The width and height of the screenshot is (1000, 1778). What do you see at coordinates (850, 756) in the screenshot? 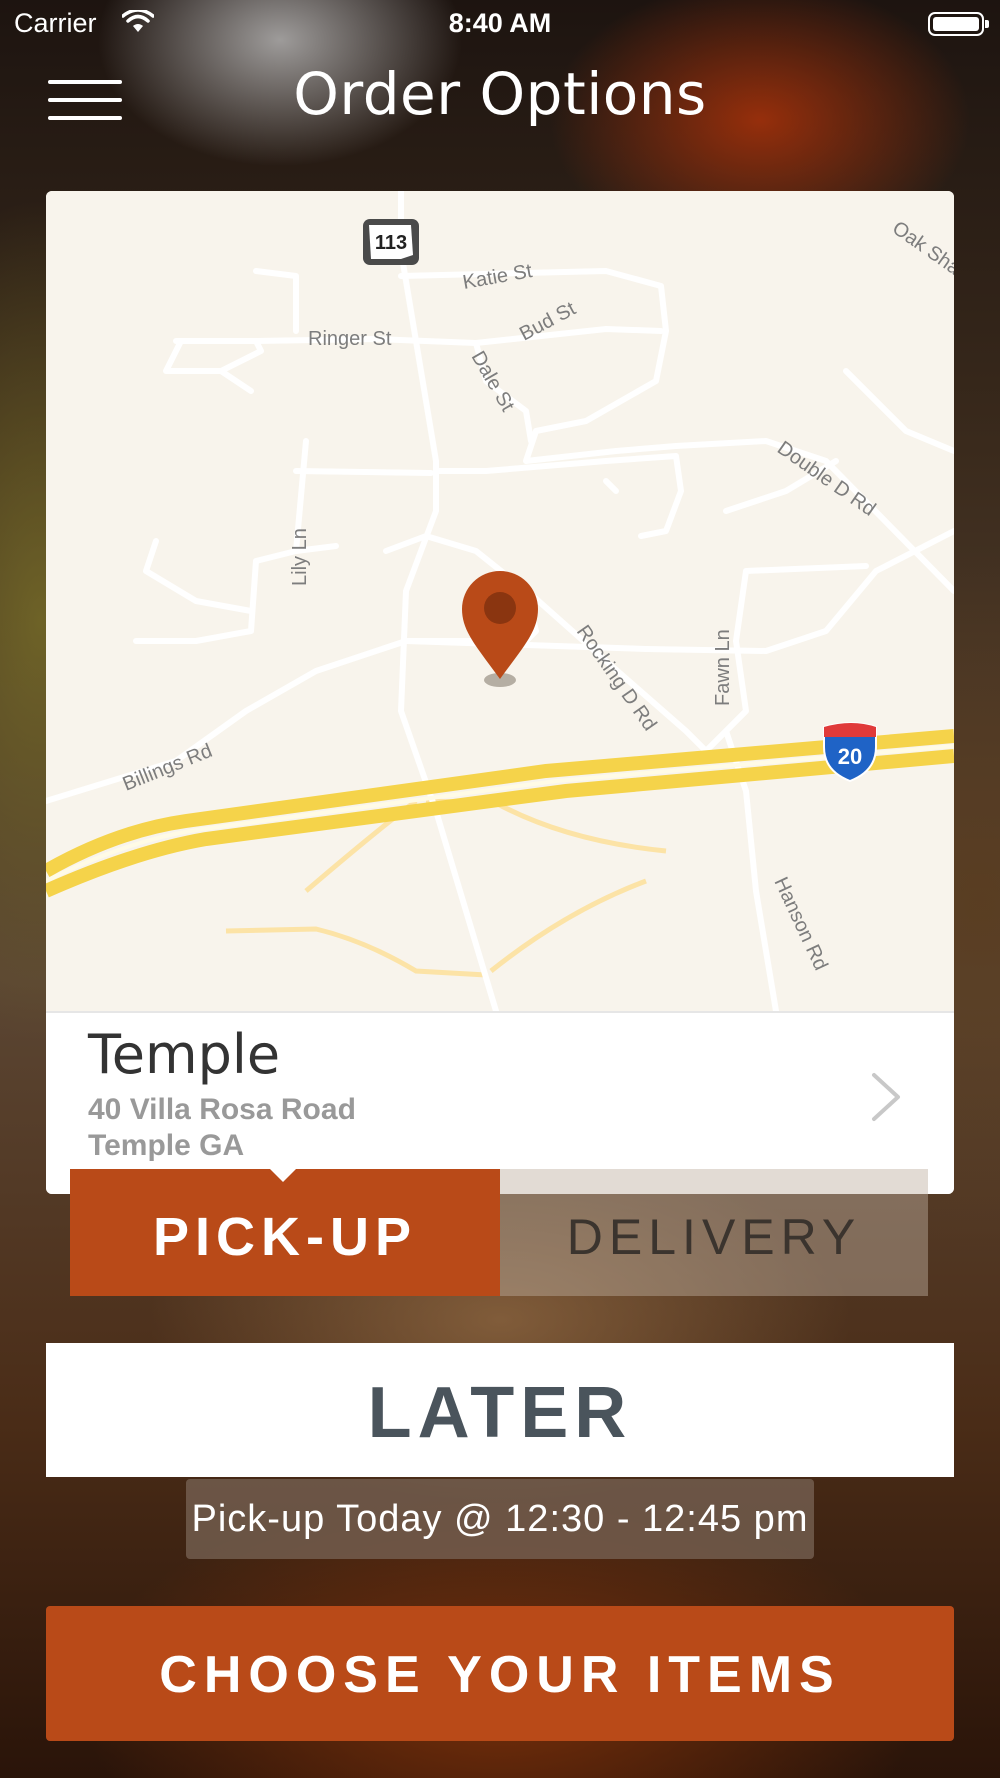
I see `svg-text: 20` at bounding box center [850, 756].